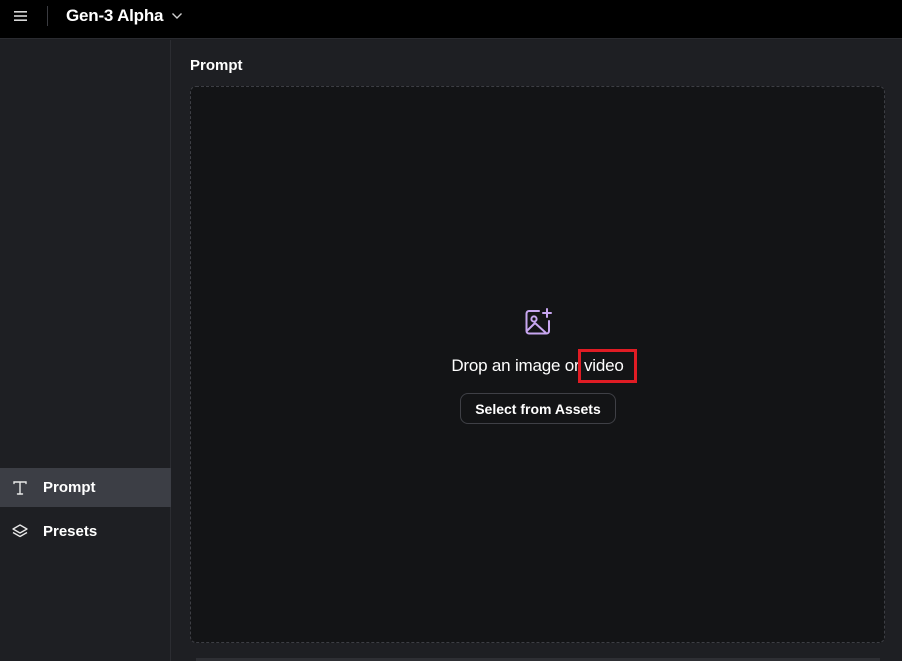 The width and height of the screenshot is (902, 661). I want to click on chevron-down-icon, so click(177, 16).